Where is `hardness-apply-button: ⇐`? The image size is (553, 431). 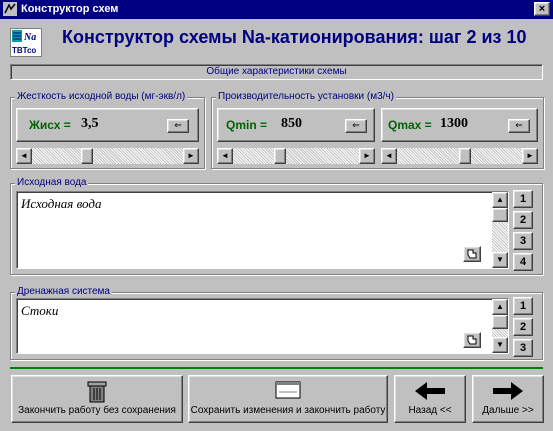 hardness-apply-button: ⇐ is located at coordinates (178, 126).